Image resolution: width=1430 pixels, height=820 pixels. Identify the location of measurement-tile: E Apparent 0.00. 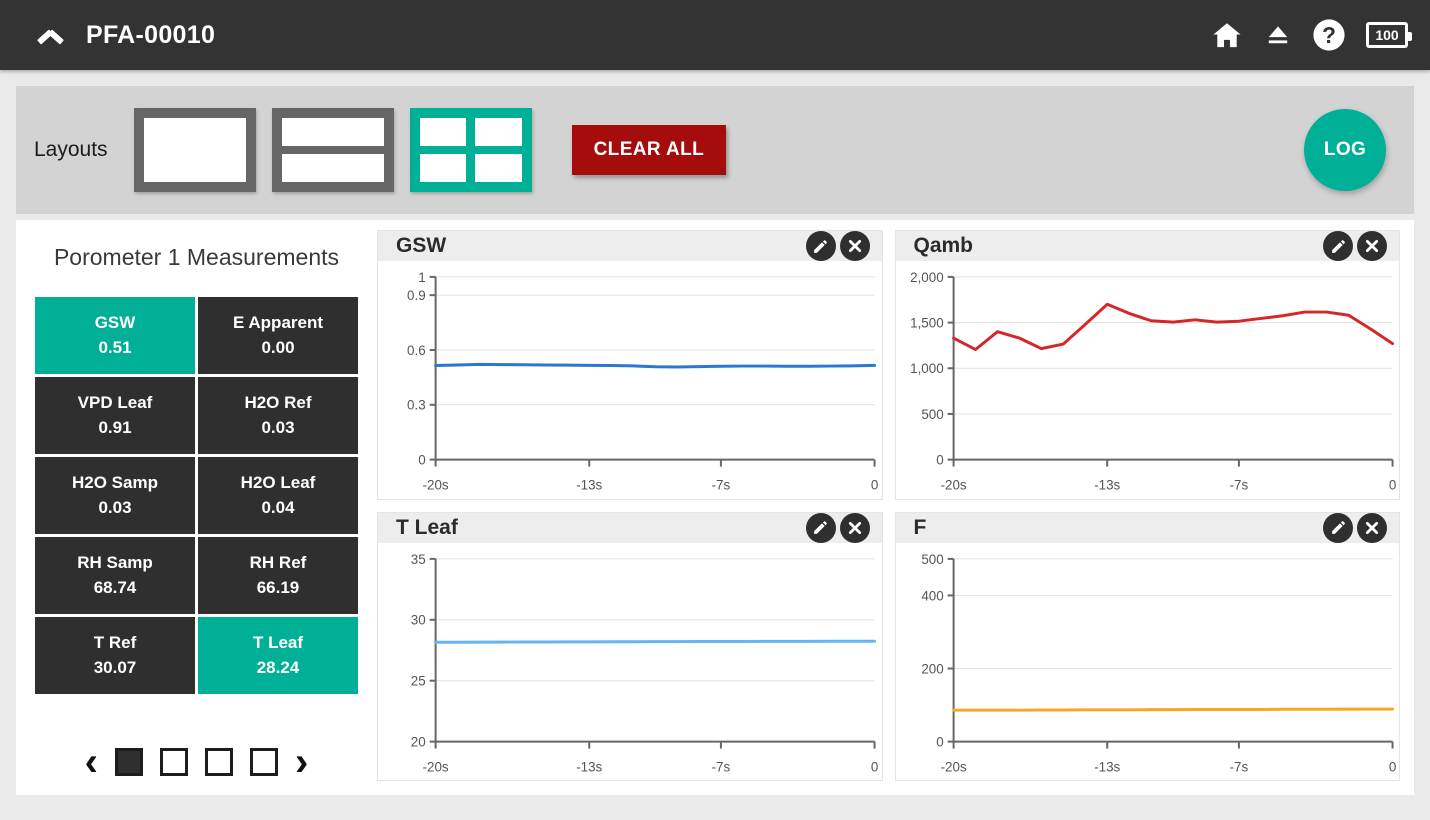
(278, 335).